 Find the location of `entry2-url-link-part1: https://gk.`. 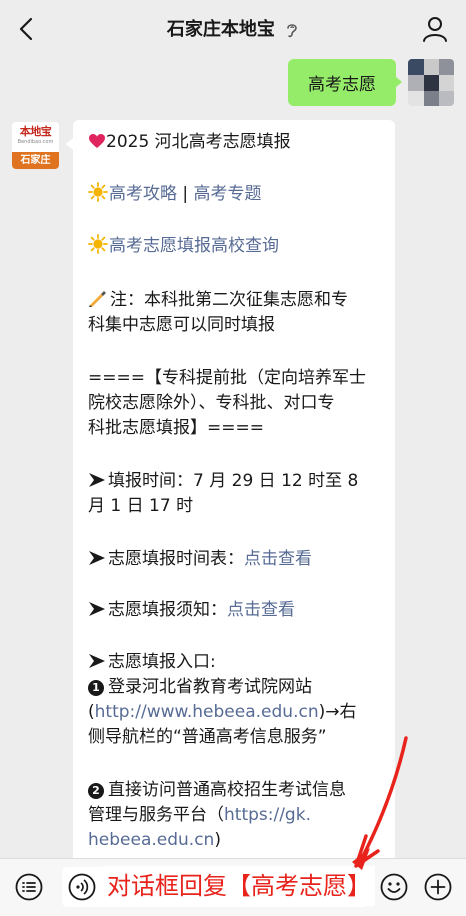

entry2-url-link-part1: https://gk. is located at coordinates (267, 815).